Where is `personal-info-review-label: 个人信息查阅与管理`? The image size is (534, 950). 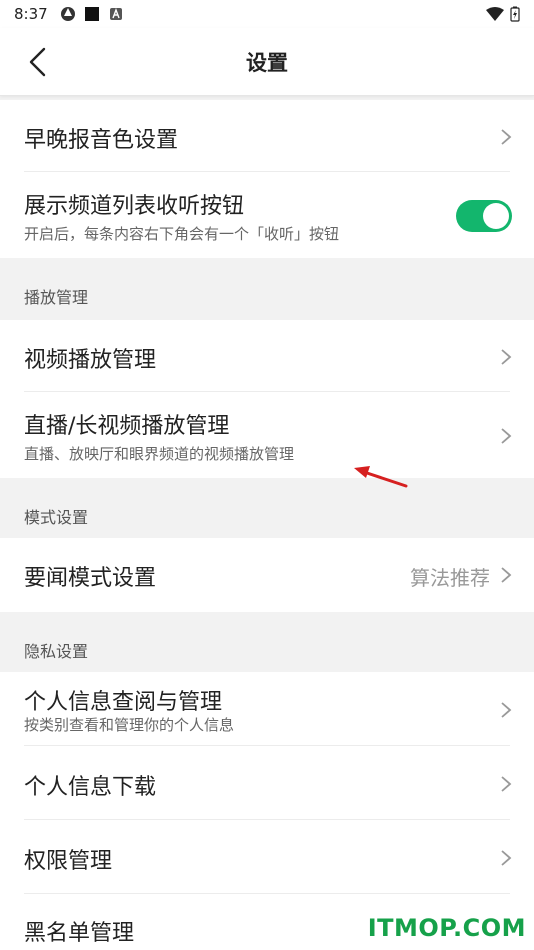
personal-info-review-label: 个人信息查阅与管理 is located at coordinates (123, 702).